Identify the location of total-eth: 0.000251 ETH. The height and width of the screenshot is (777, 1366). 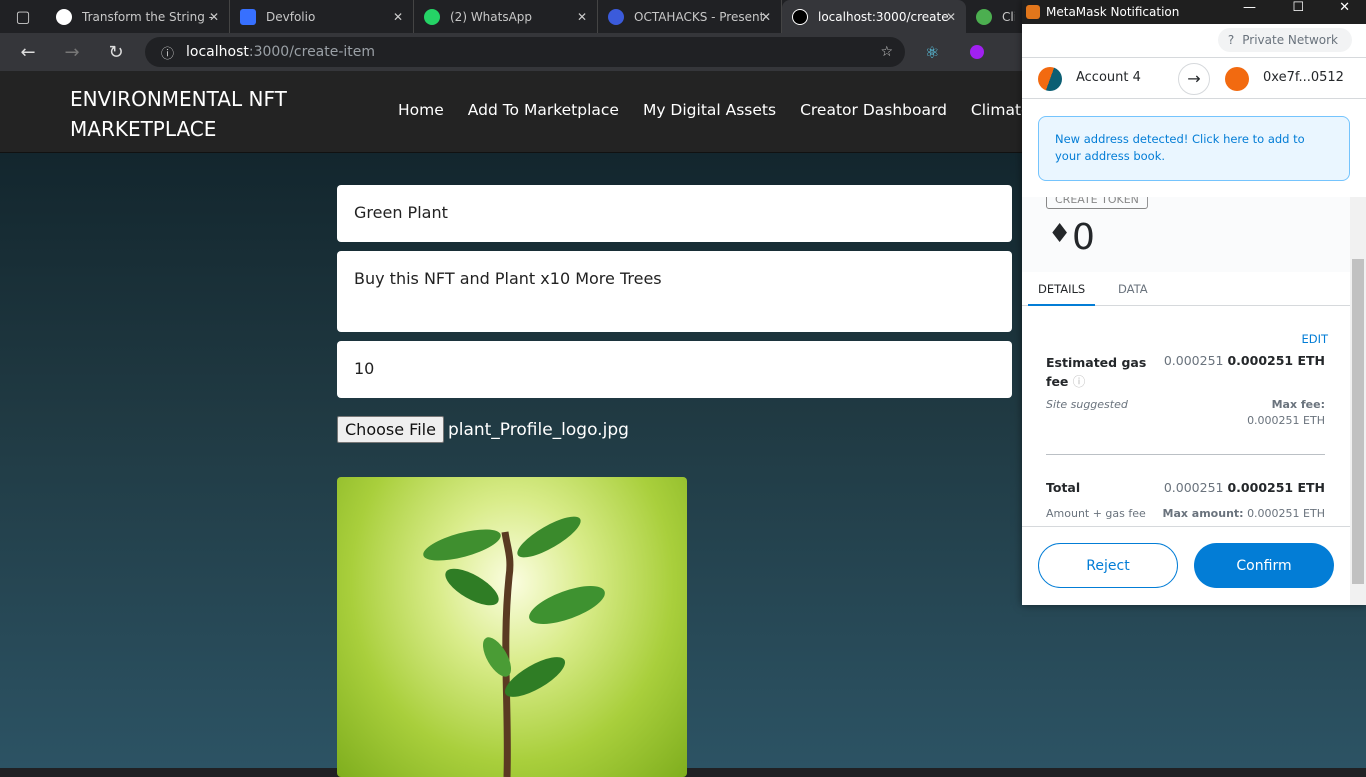
(1276, 487).